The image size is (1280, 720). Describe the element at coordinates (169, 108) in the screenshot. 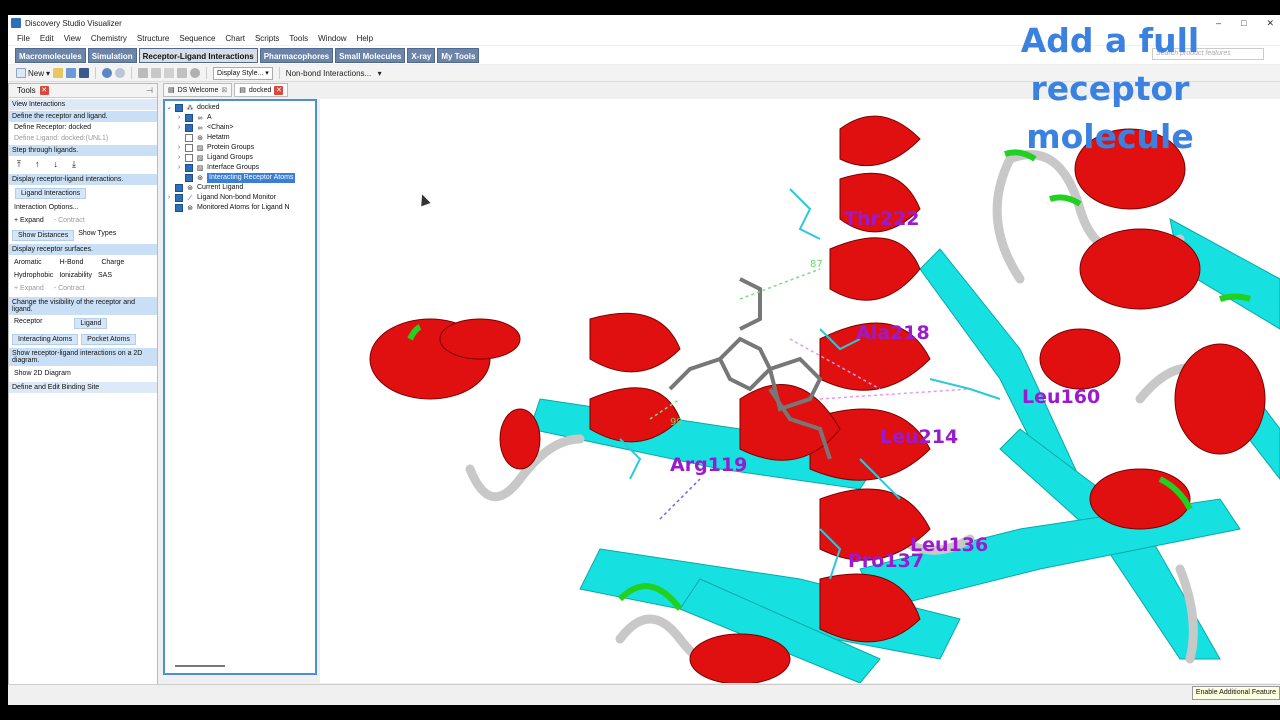

I see `expand-toggle-icon: ⌄` at that location.